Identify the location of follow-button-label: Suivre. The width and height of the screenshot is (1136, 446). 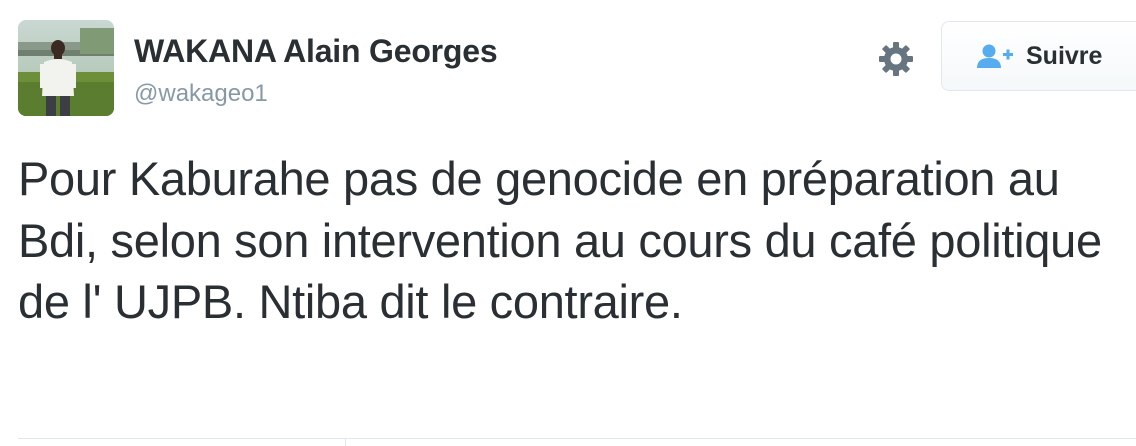
(1064, 55).